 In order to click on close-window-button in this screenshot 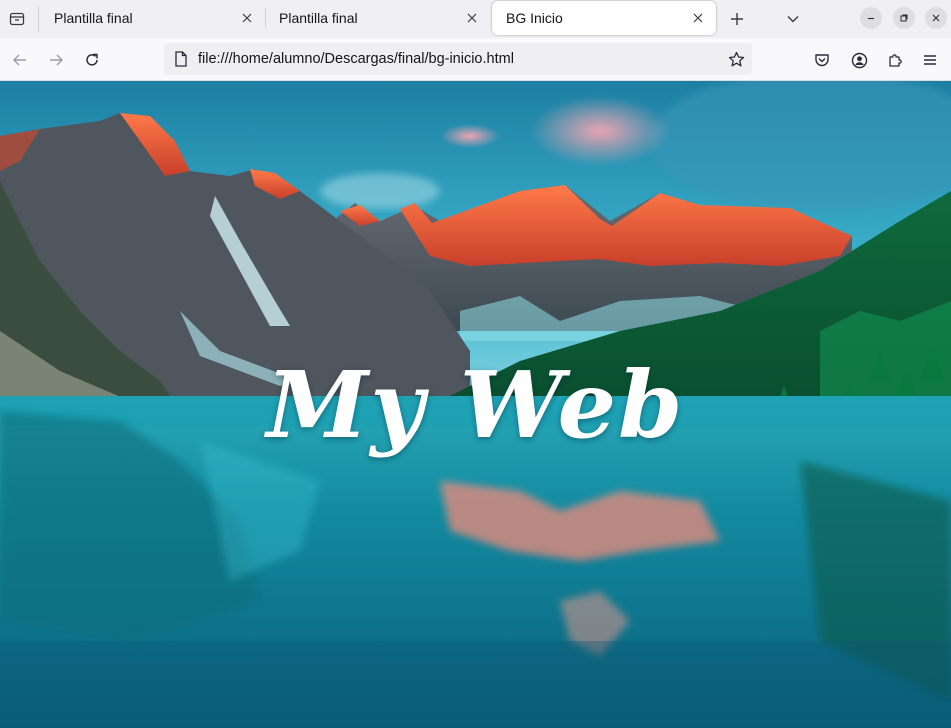, I will do `click(936, 18)`.